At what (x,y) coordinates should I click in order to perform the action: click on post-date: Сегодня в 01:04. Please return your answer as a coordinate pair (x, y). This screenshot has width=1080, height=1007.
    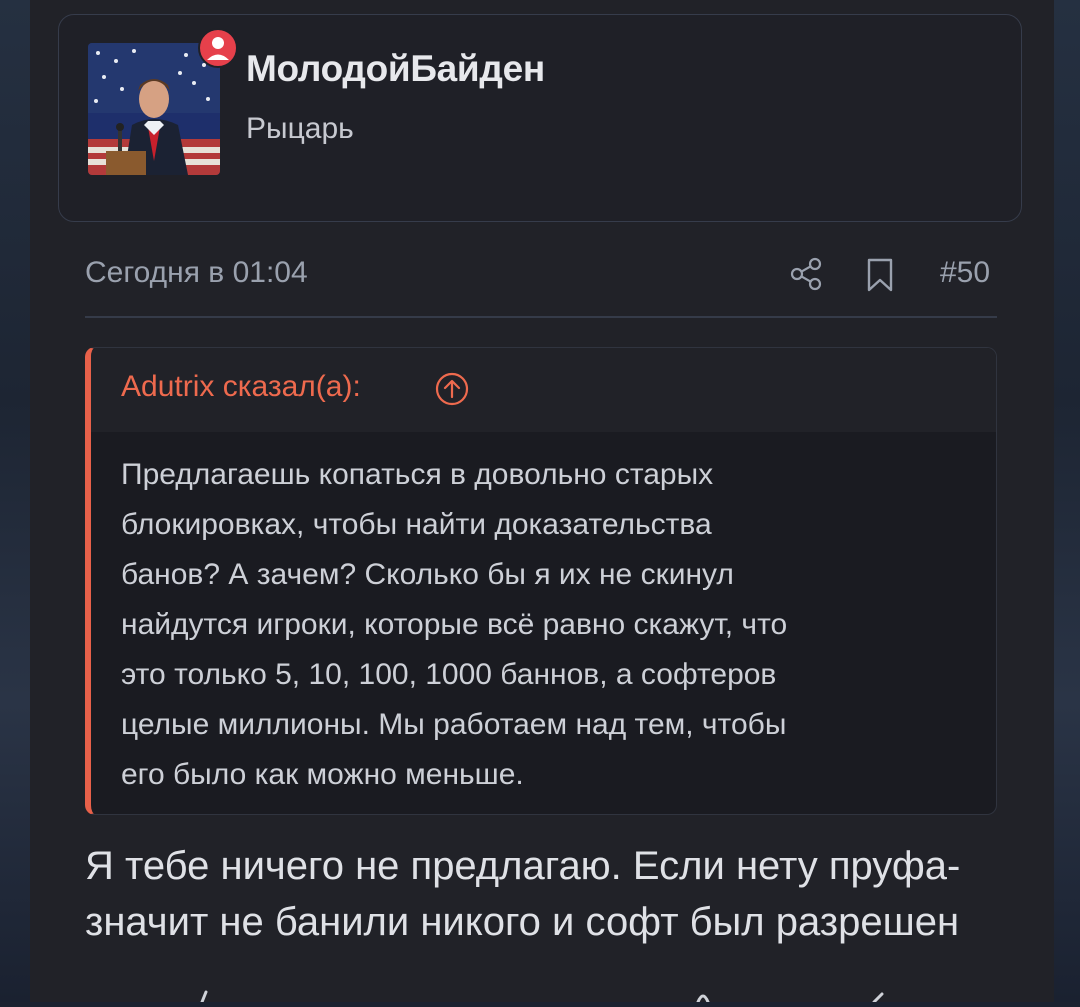
    Looking at the image, I should click on (196, 273).